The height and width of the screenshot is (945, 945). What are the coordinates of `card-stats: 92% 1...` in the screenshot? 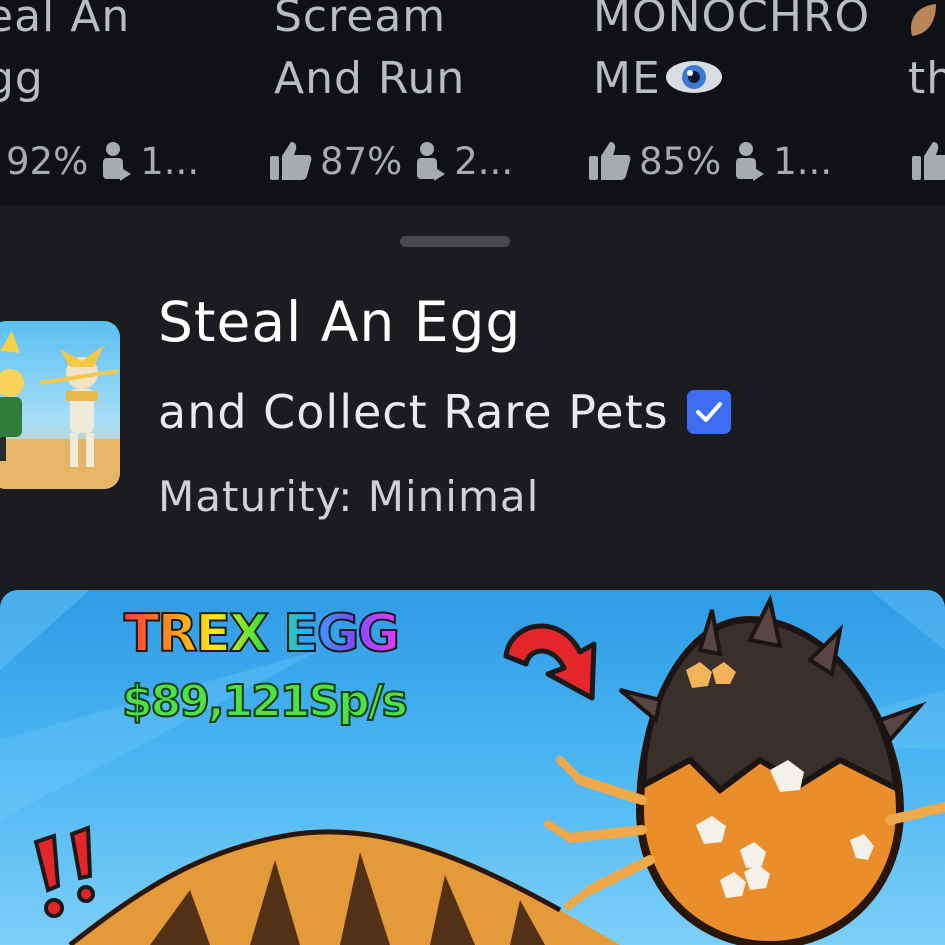 It's located at (102, 161).